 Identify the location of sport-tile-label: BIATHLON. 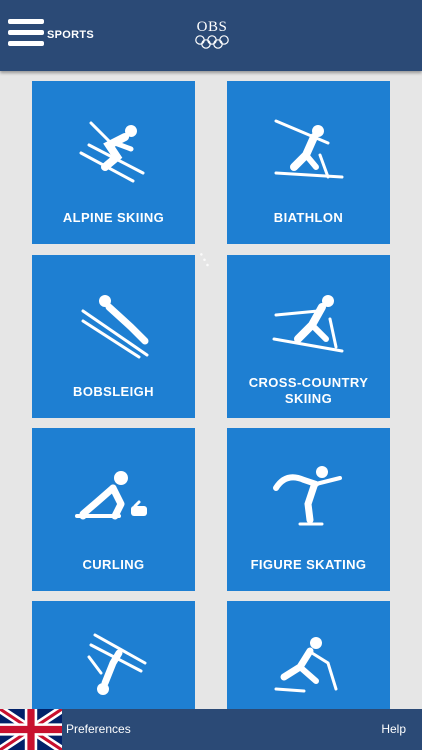
(308, 217).